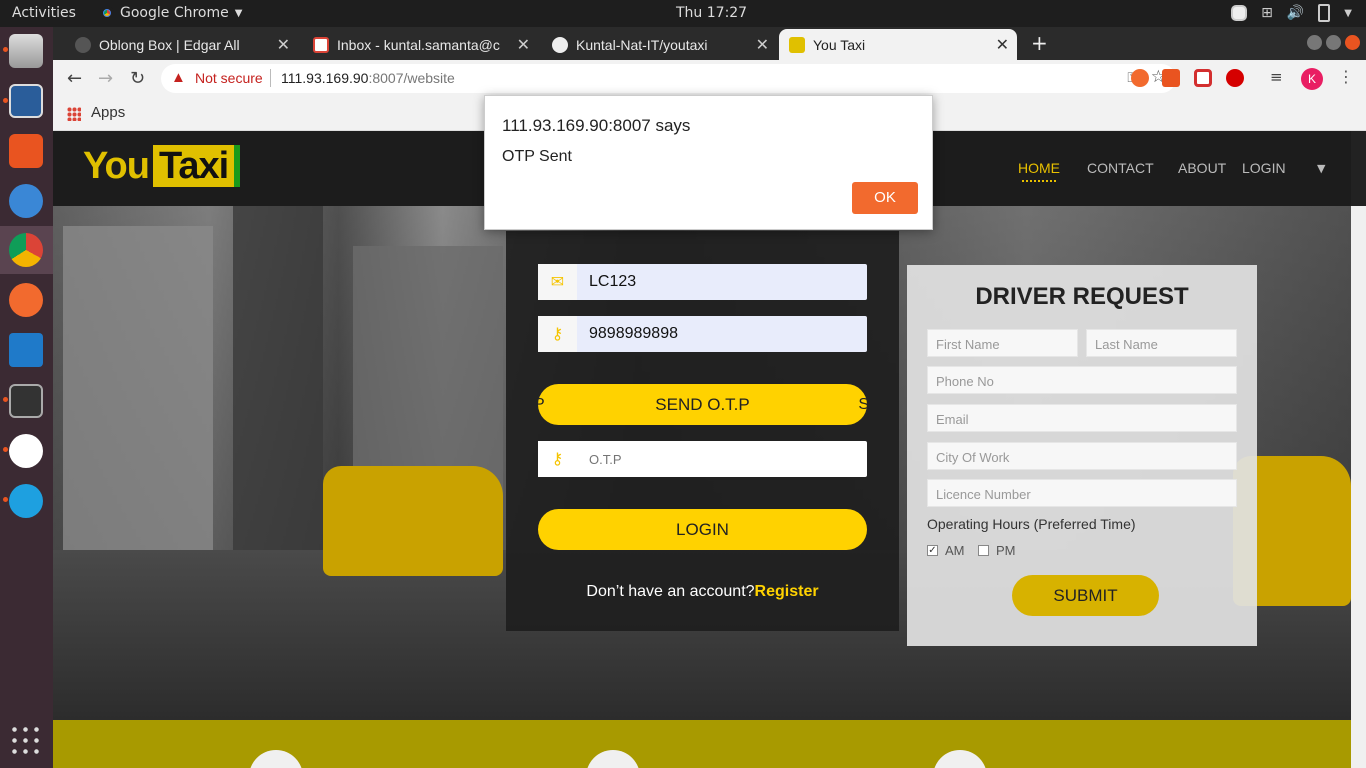 Image resolution: width=1366 pixels, height=768 pixels. What do you see at coordinates (1039, 171) in the screenshot?
I see `nav-home: HOME` at bounding box center [1039, 171].